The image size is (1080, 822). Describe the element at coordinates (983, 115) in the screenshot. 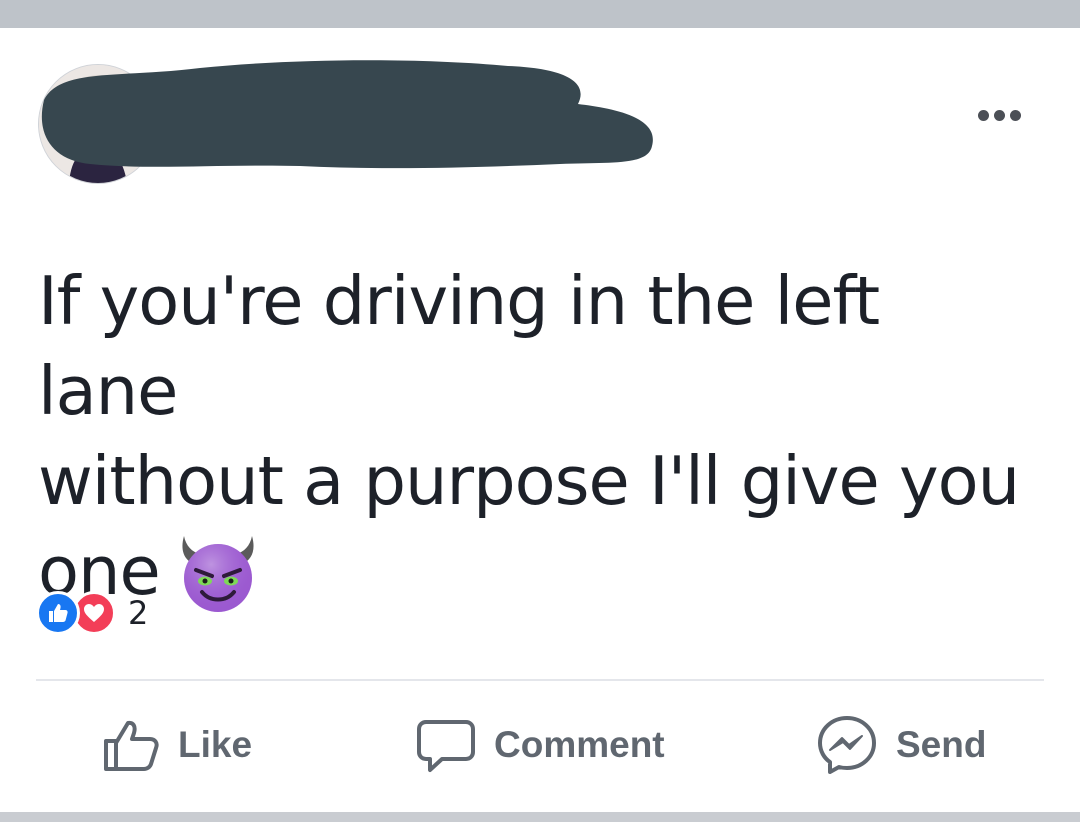

I see `more-dots-icon` at that location.